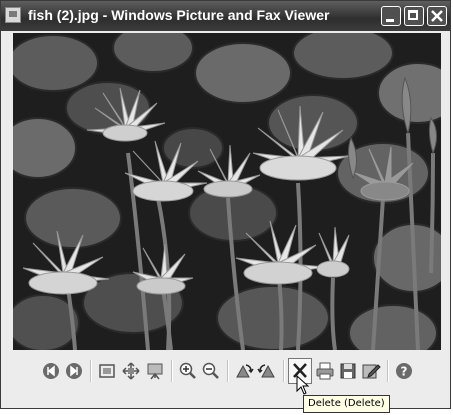 The width and height of the screenshot is (453, 415). I want to click on toolbar: ?, so click(225, 371).